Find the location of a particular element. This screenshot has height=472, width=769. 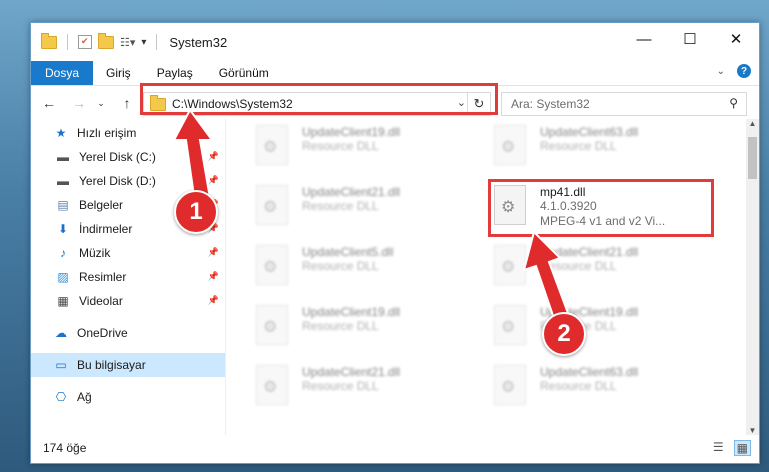

download-icon: ⬇ is located at coordinates (63, 229).